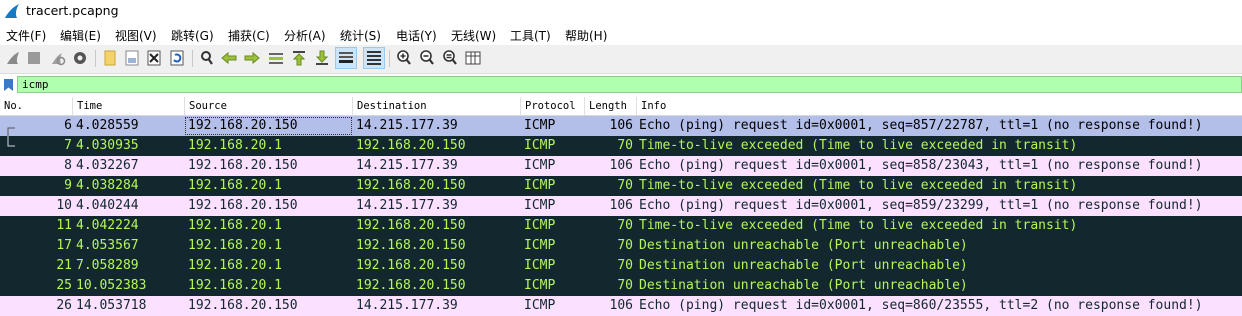  What do you see at coordinates (346, 58) in the screenshot?
I see `auto-scroll-icon` at bounding box center [346, 58].